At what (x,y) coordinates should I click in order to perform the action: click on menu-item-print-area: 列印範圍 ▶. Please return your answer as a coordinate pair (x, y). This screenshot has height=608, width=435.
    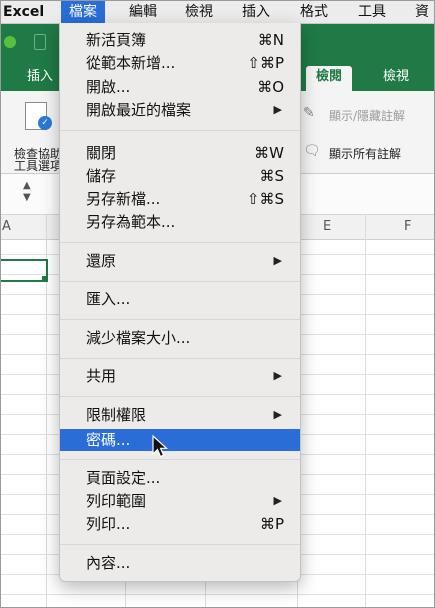
    Looking at the image, I should click on (180, 501).